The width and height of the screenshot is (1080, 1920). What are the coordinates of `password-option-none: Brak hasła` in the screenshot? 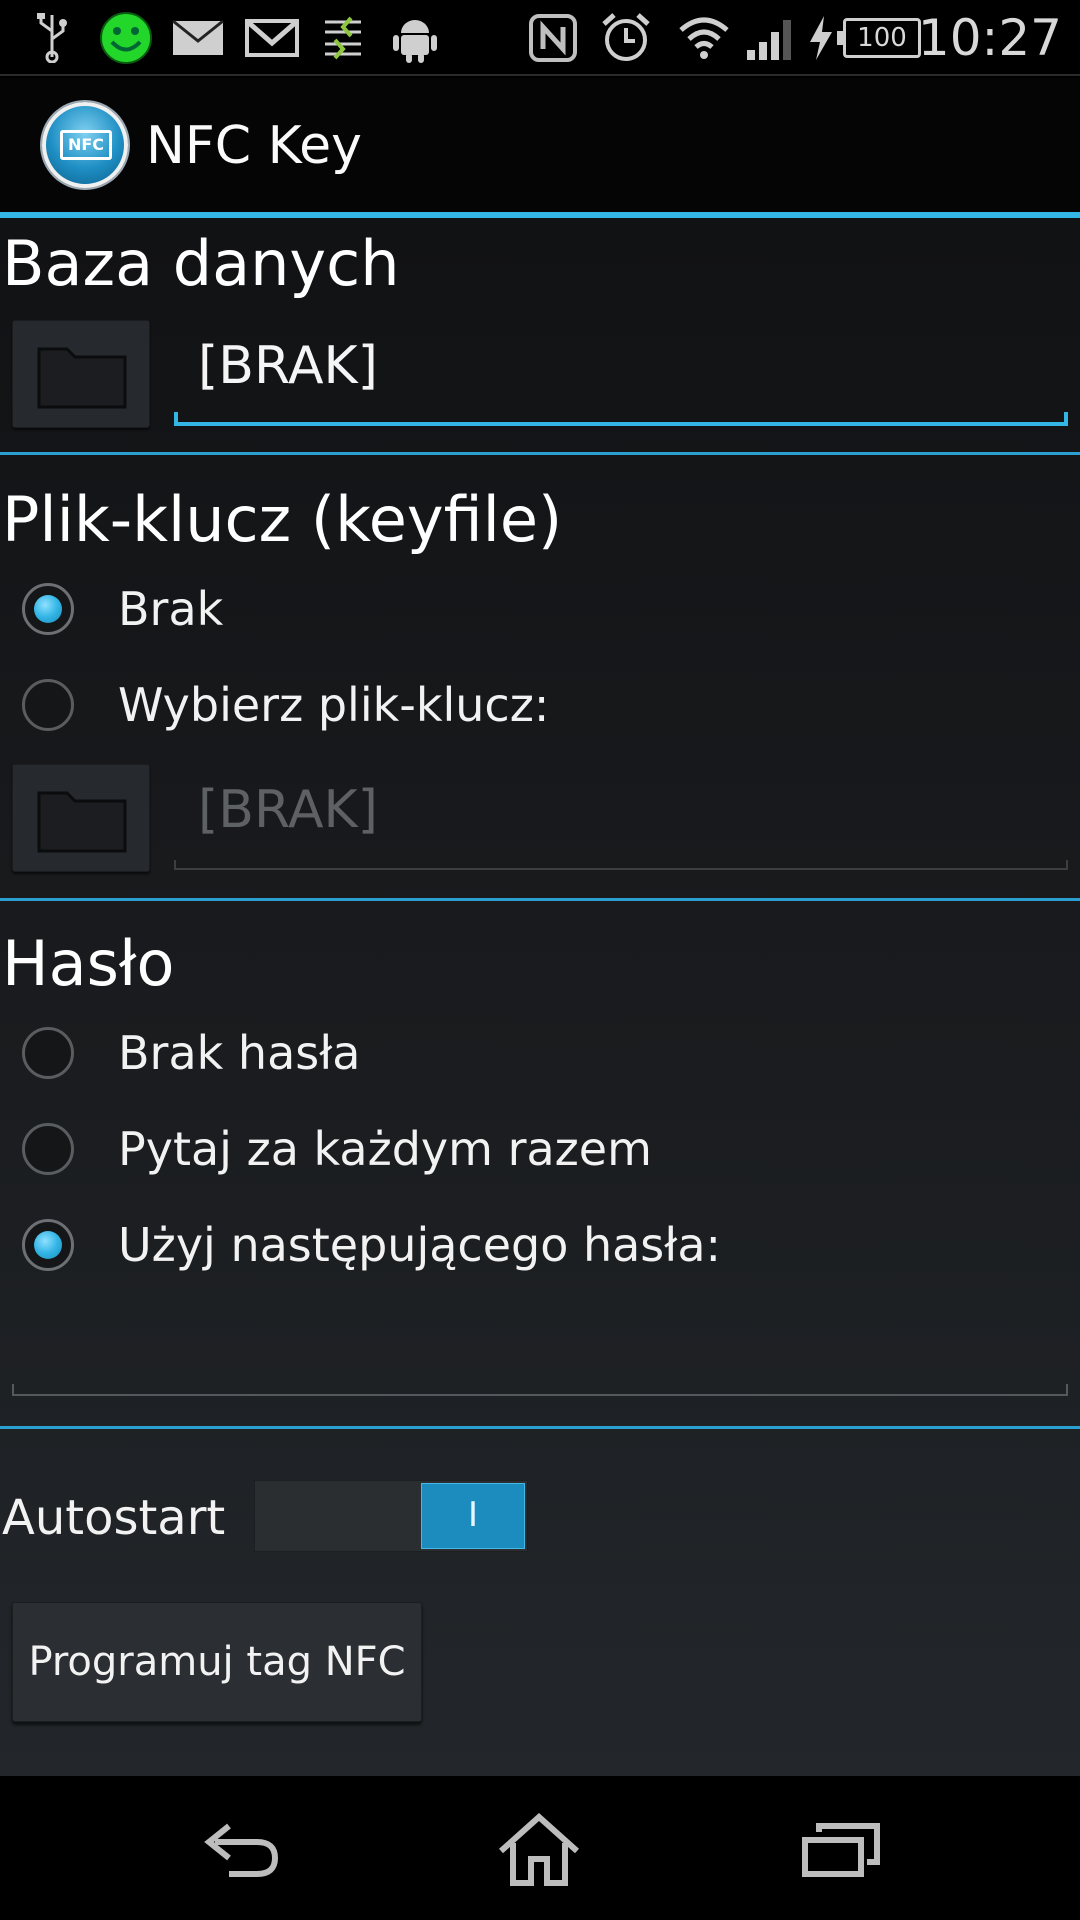 It's located at (191, 1053).